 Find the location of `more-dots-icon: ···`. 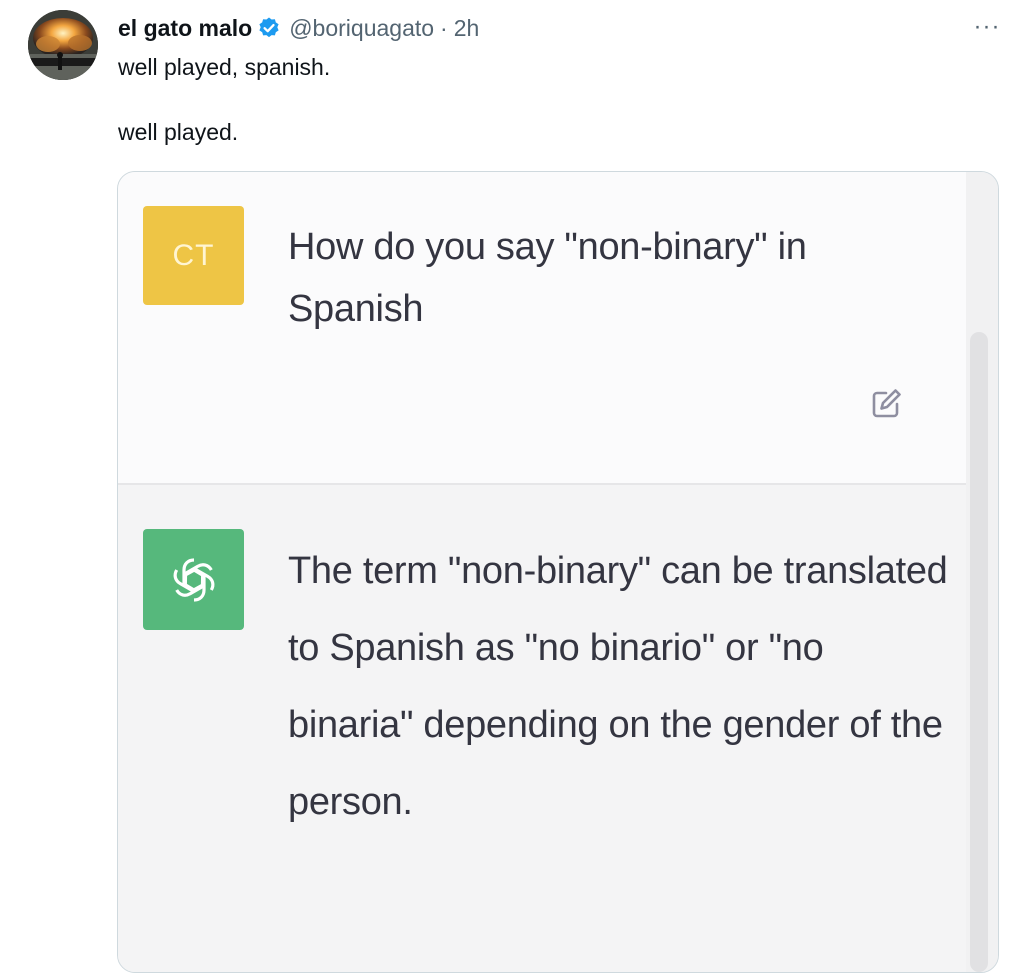

more-dots-icon: ··· is located at coordinates (987, 26).